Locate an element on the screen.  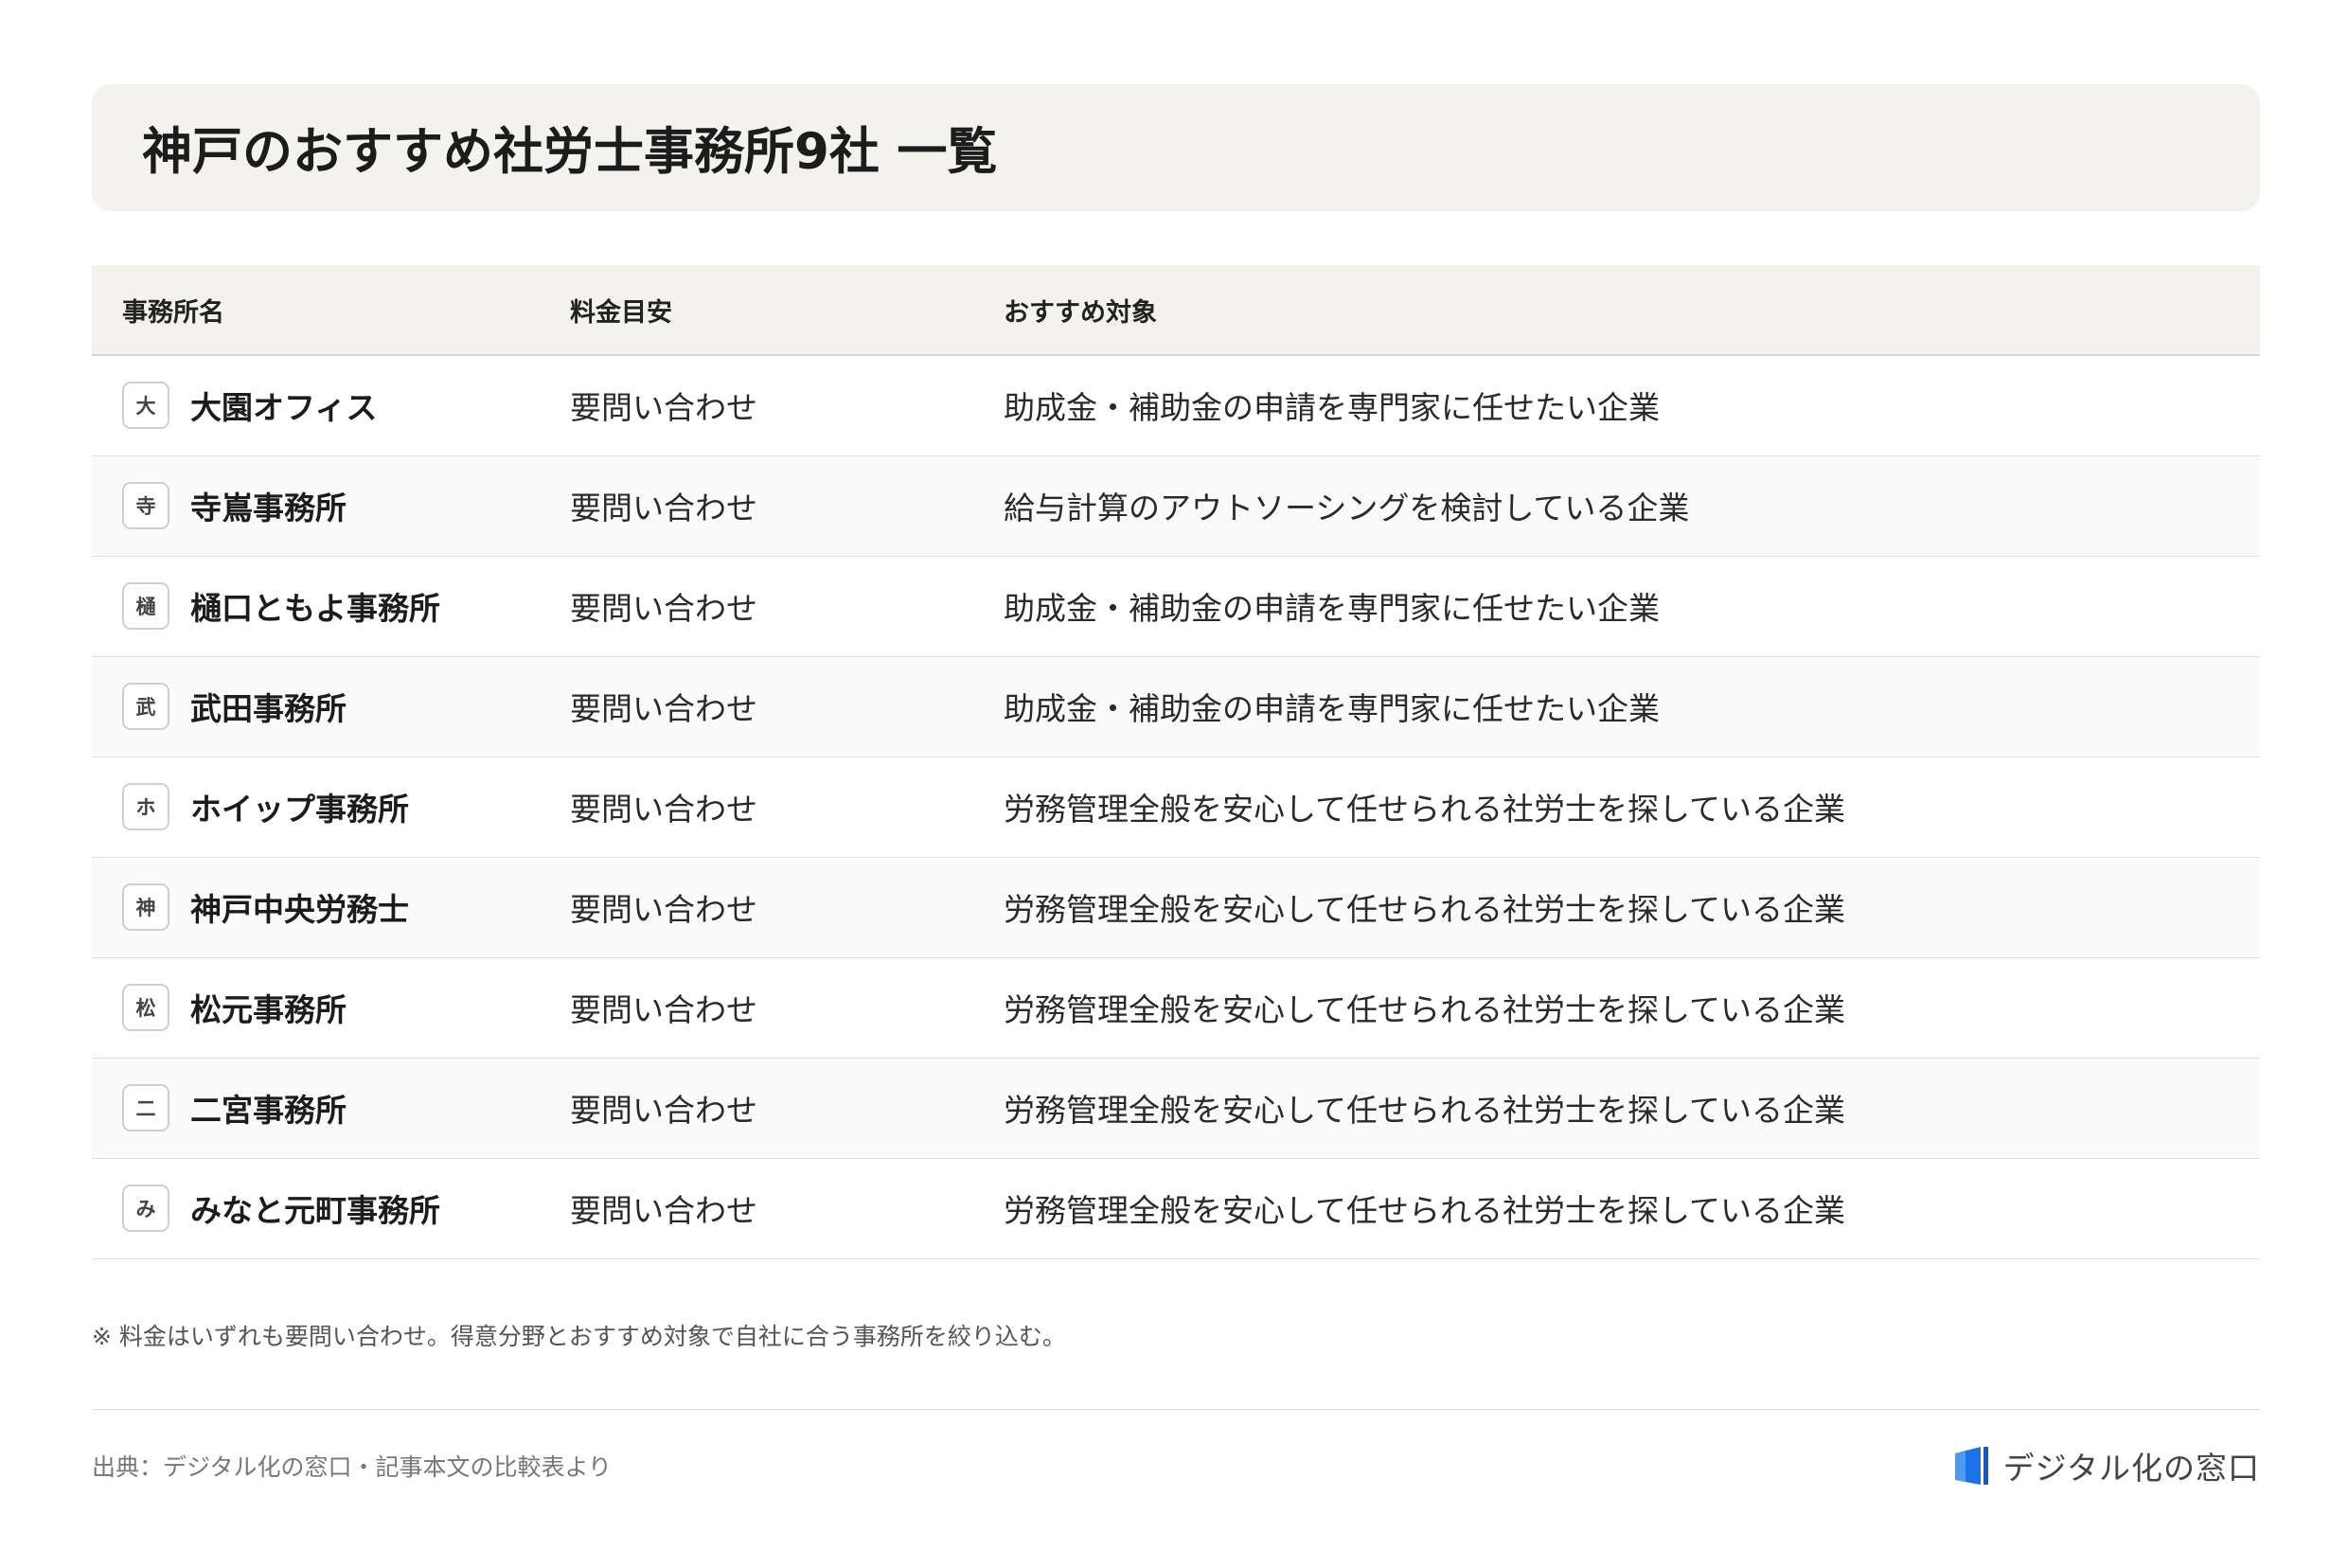
office-initial-badge: 神 is located at coordinates (145, 907).